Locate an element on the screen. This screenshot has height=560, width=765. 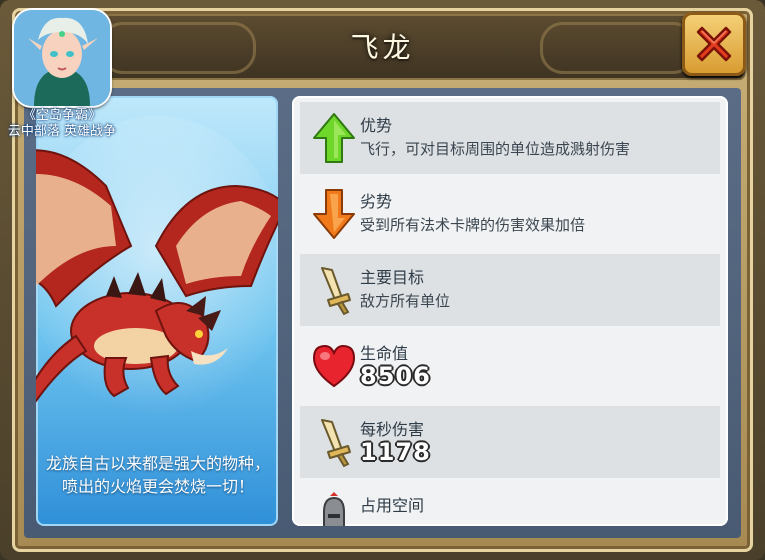
stat-label: 每秒伤害 is located at coordinates (392, 429).